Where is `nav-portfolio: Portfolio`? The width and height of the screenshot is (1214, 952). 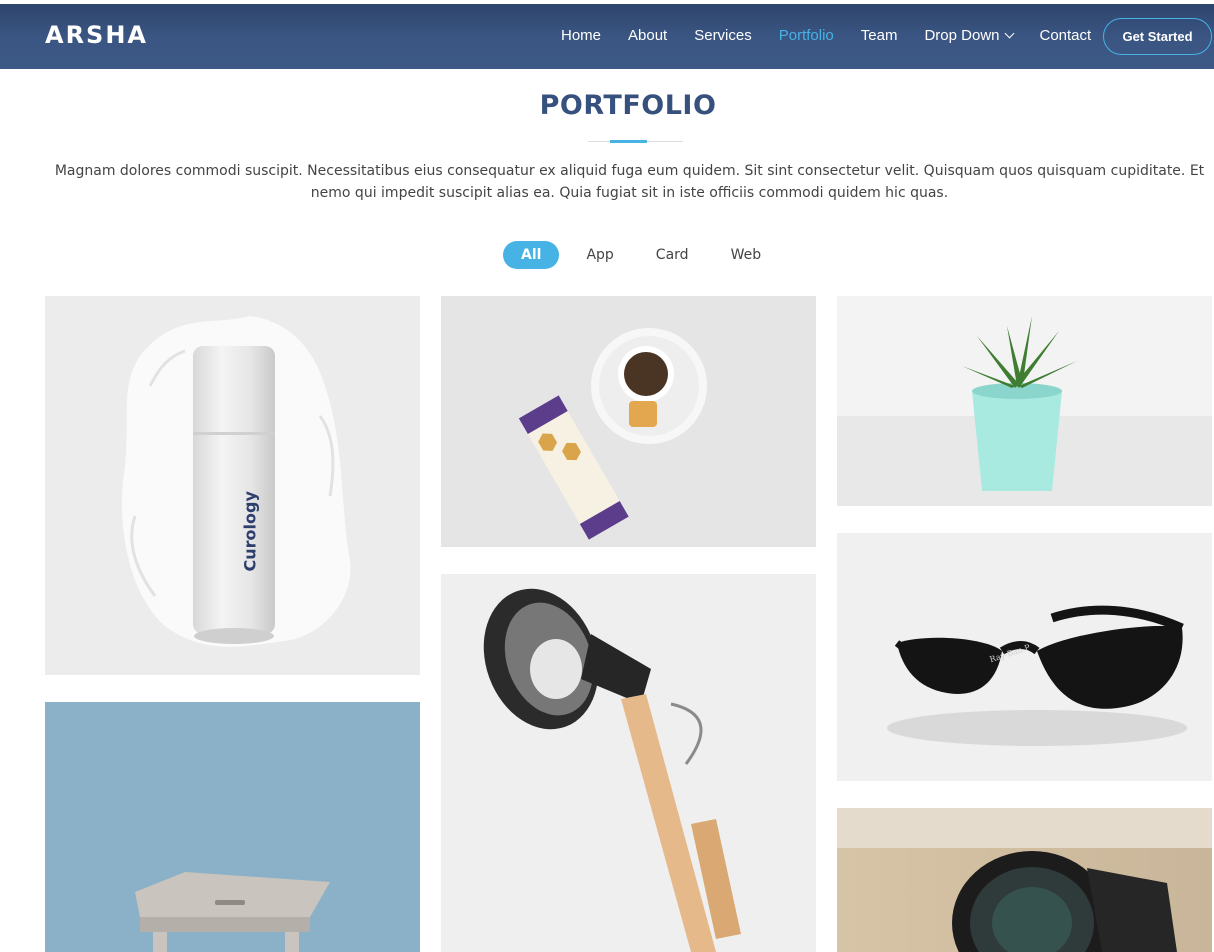
nav-portfolio: Portfolio is located at coordinates (806, 35).